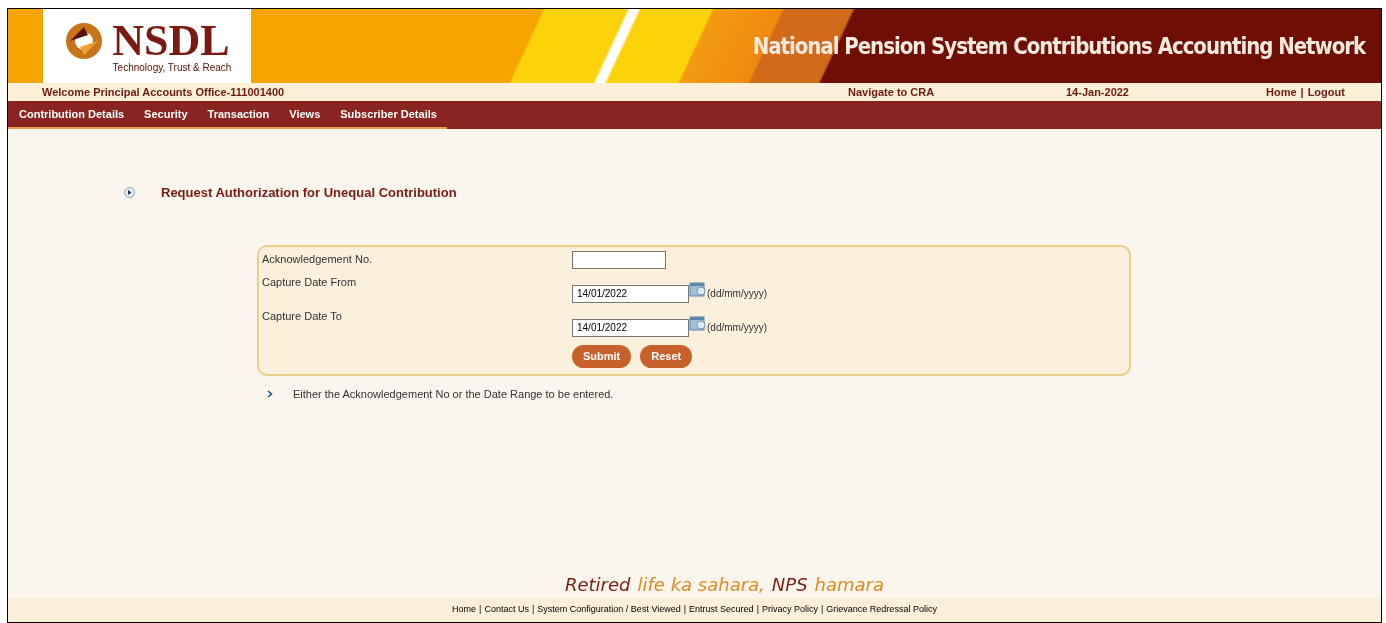 The height and width of the screenshot is (623, 1386). I want to click on footer-link: Privacy Policy, so click(790, 610).